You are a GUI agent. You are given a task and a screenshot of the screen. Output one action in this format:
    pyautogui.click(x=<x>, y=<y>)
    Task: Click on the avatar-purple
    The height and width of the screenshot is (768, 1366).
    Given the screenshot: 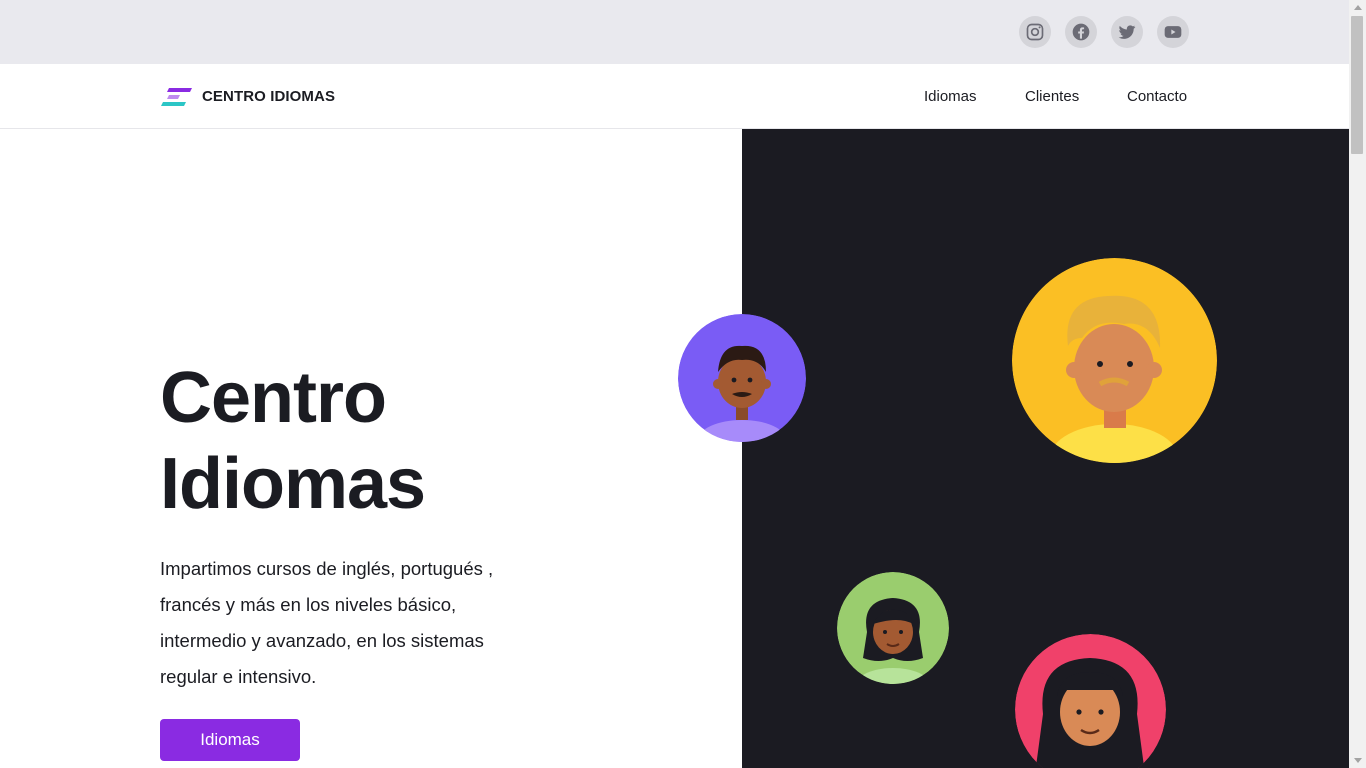 What is the action you would take?
    pyautogui.click(x=742, y=378)
    